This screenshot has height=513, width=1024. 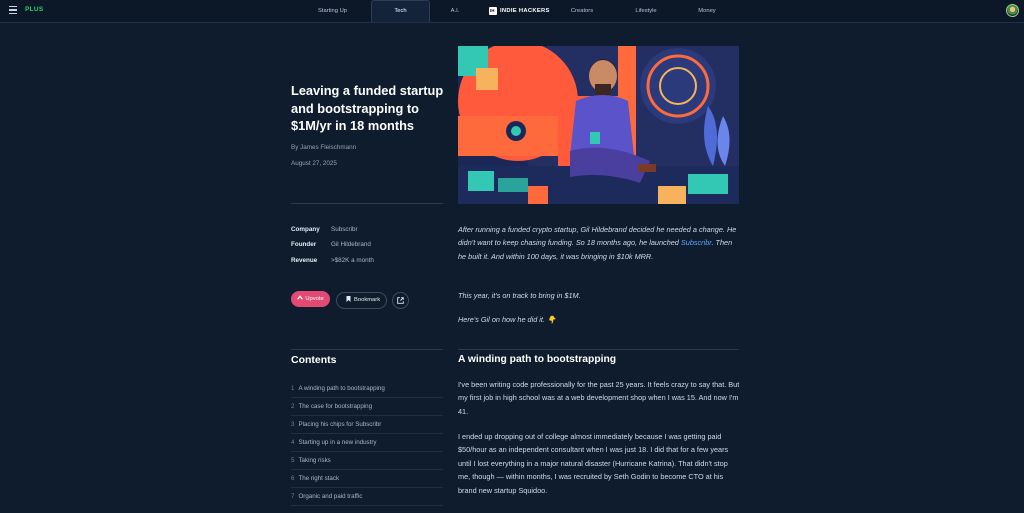 I want to click on arrow-up-icon, so click(x=300, y=297).